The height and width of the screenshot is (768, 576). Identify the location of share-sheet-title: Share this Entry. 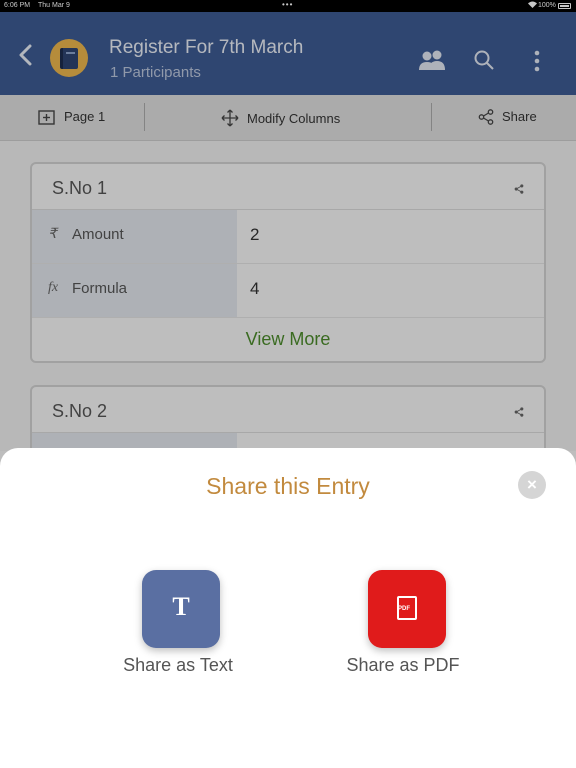
(288, 486).